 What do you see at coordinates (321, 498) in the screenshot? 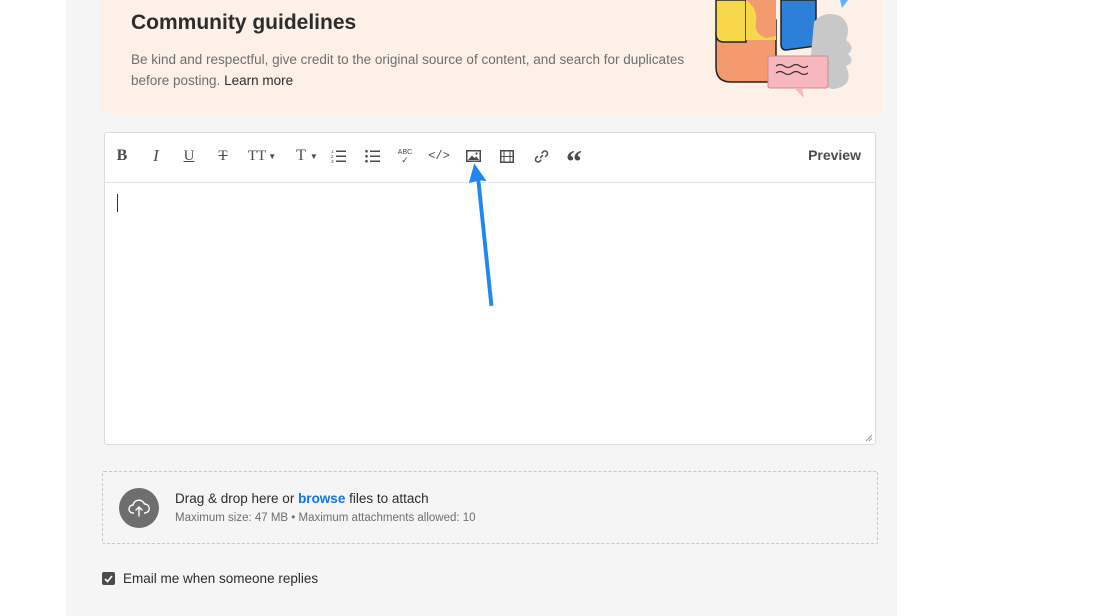
I see `browse-link: browse` at bounding box center [321, 498].